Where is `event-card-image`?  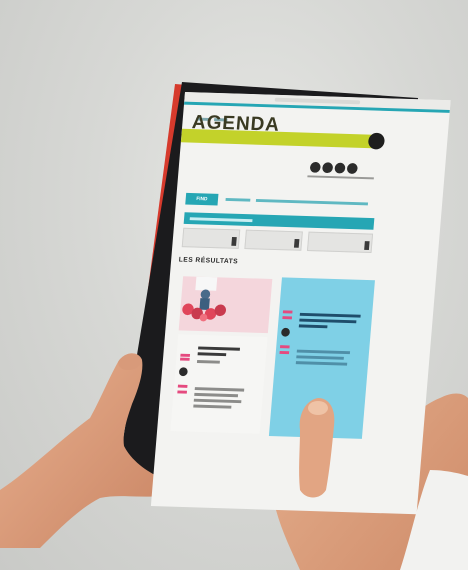
event-card-image is located at coordinates (225, 305).